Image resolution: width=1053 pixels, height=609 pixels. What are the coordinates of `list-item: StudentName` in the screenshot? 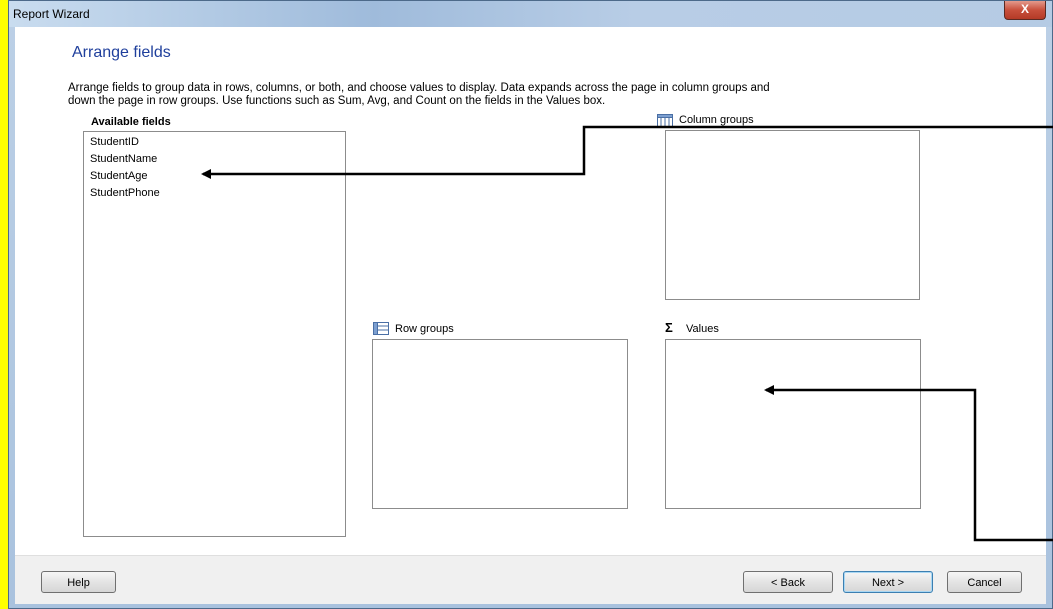 It's located at (123, 159).